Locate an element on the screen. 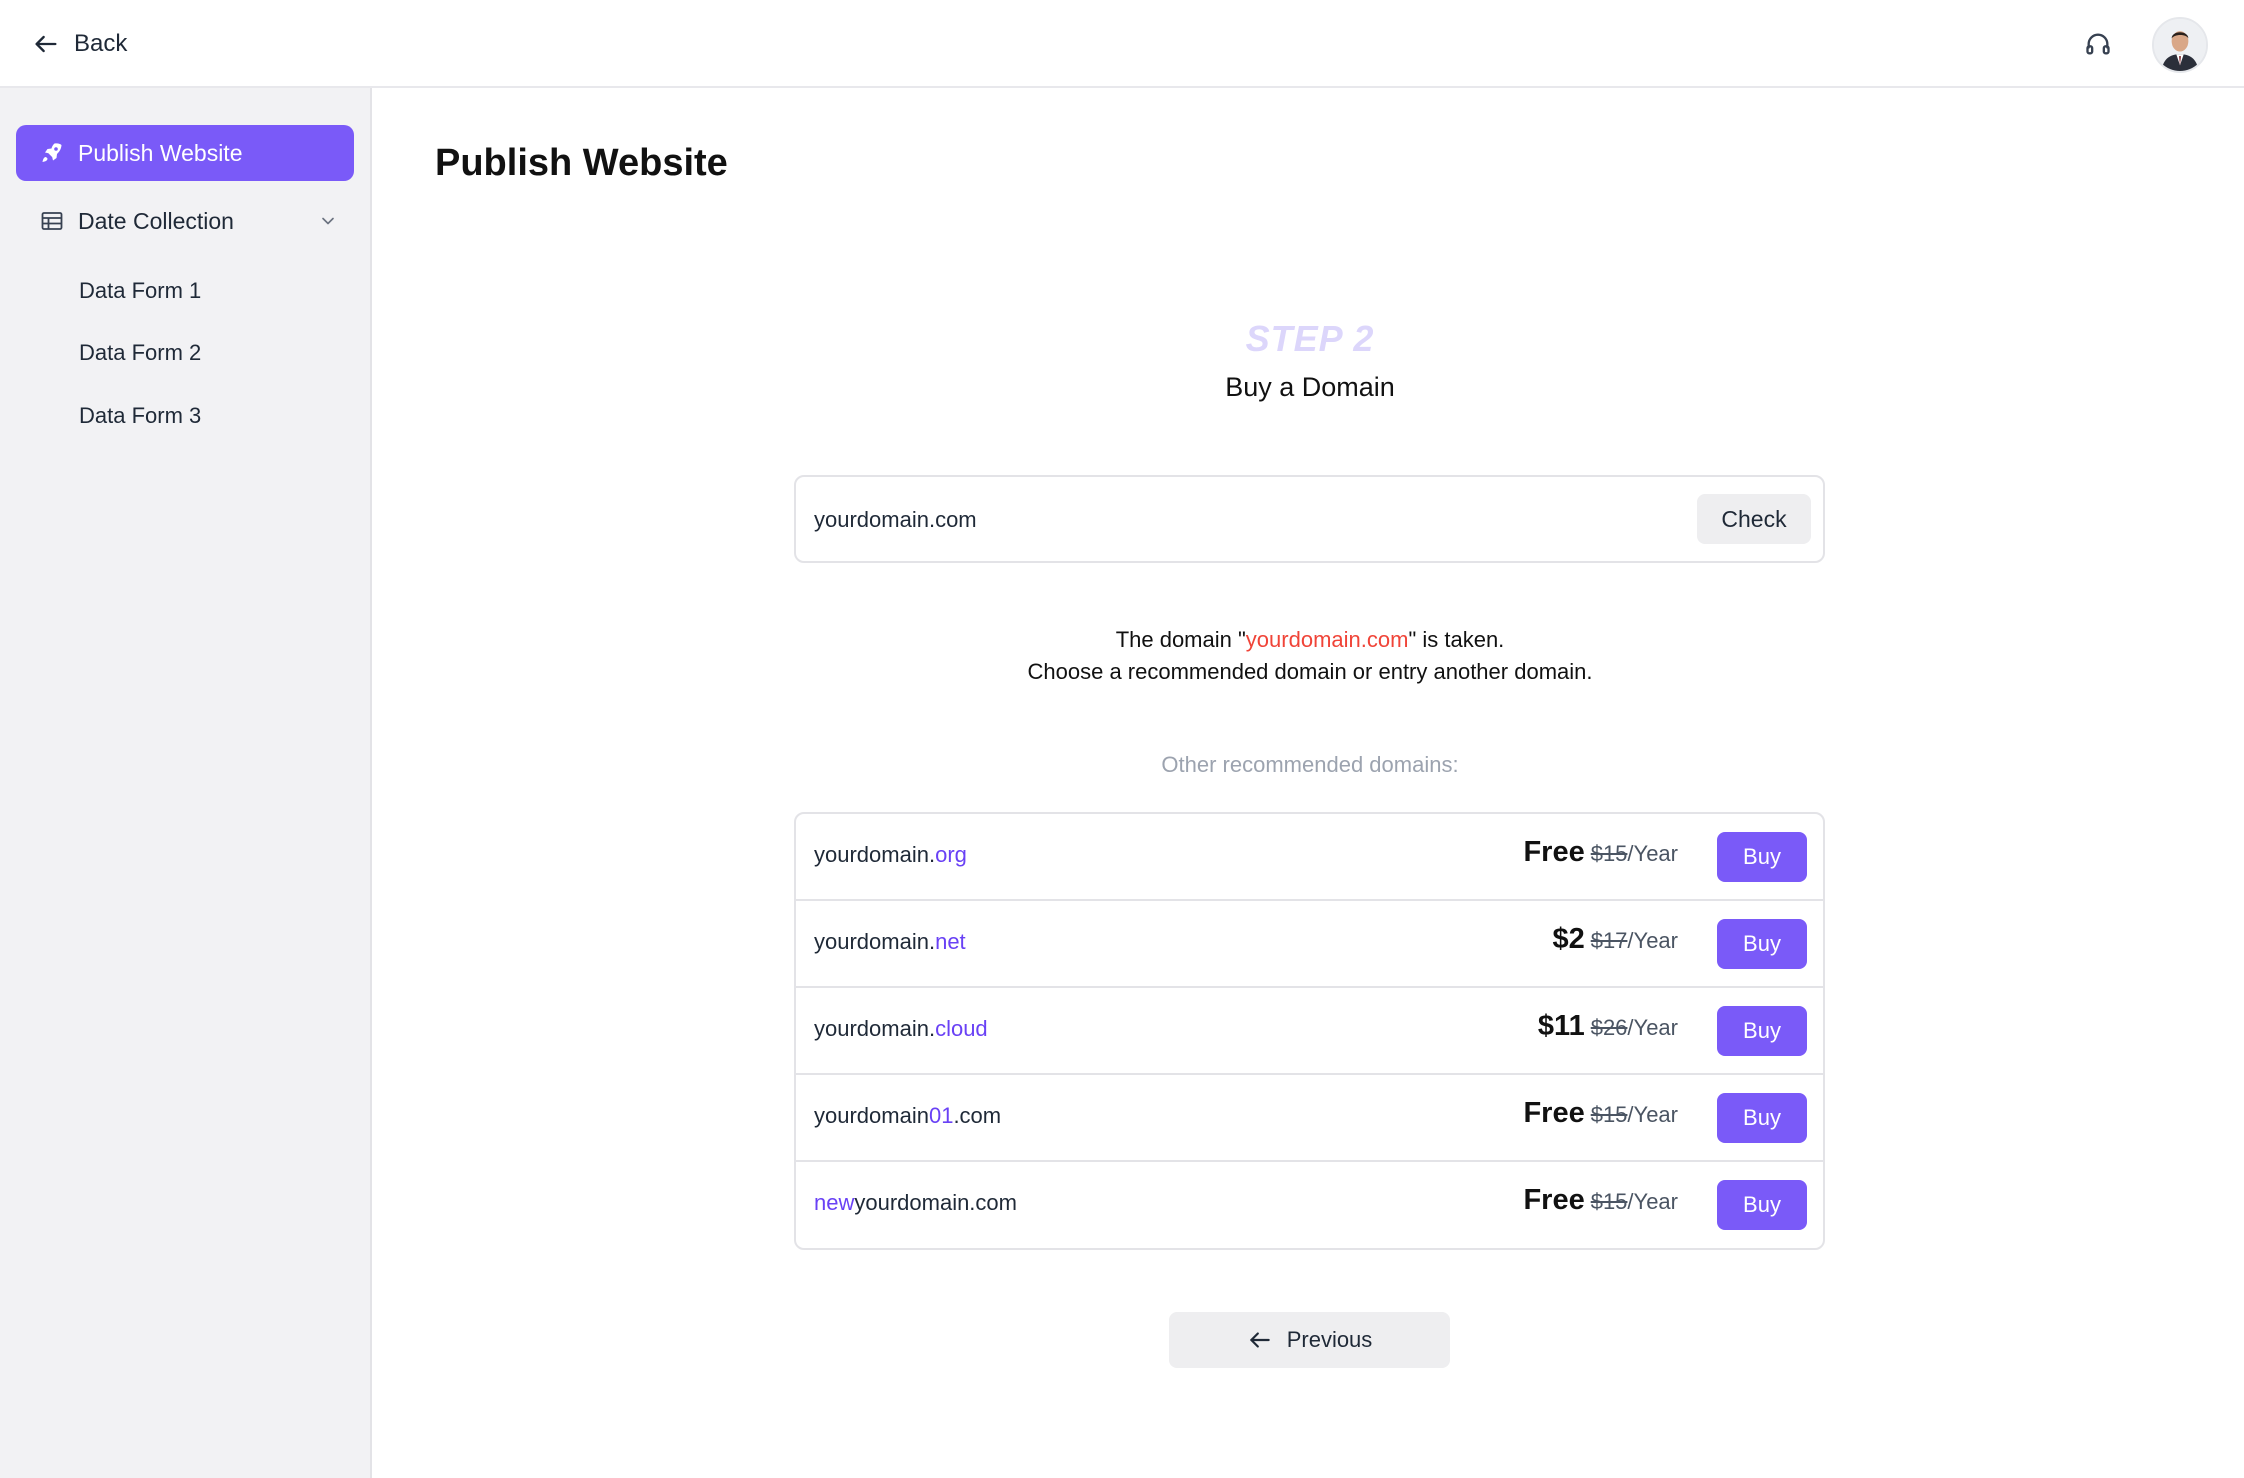 This screenshot has height=1478, width=2244. sidebar-item-publish-website: Publish Website is located at coordinates (185, 153).